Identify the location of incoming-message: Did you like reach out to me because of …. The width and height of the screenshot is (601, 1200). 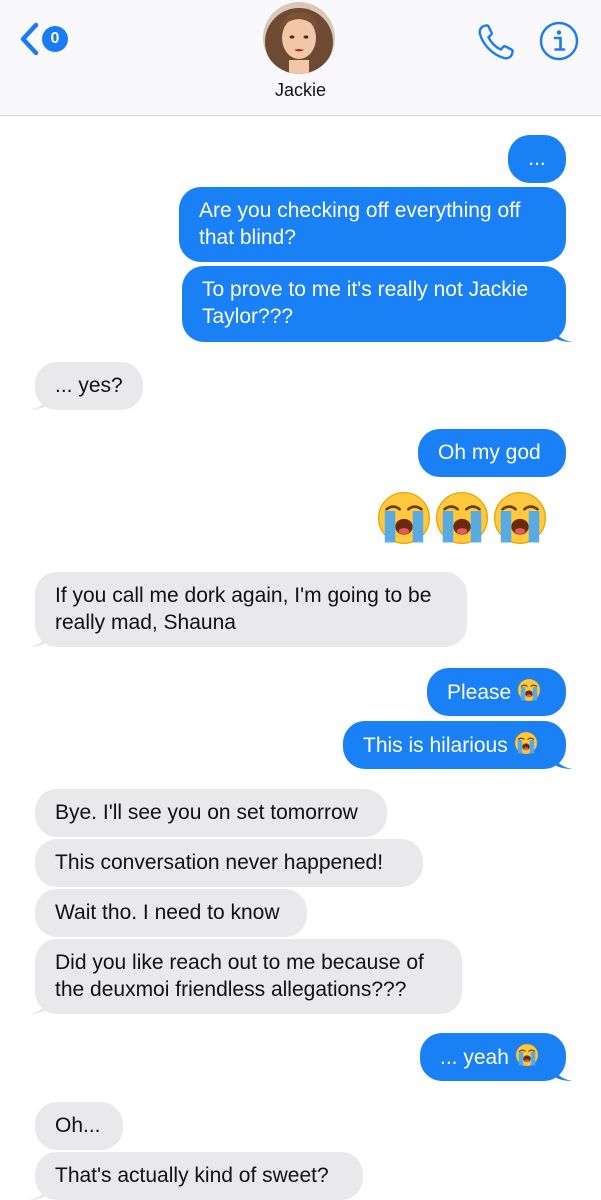
(248, 976).